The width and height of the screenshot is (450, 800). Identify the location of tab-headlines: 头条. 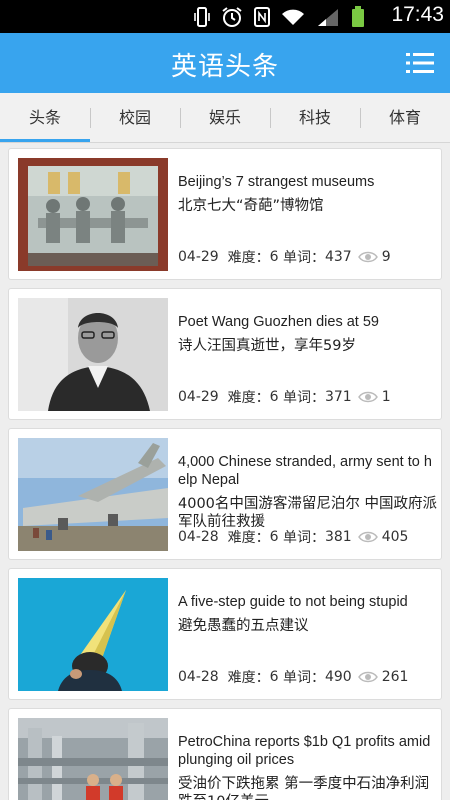
(45, 117).